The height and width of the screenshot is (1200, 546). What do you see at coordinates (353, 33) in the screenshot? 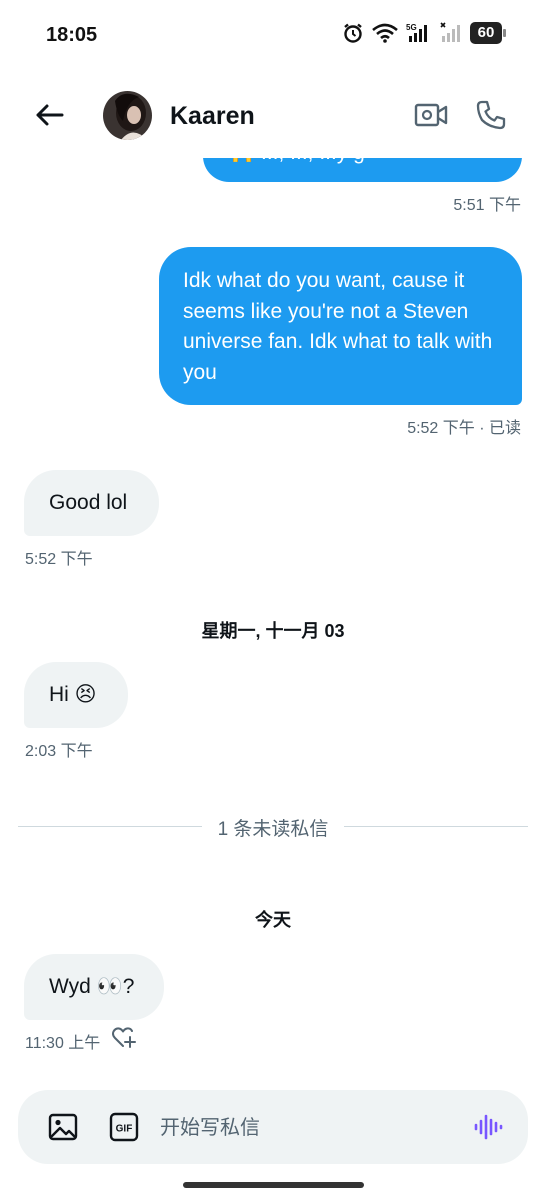
I see `alarm-icon` at bounding box center [353, 33].